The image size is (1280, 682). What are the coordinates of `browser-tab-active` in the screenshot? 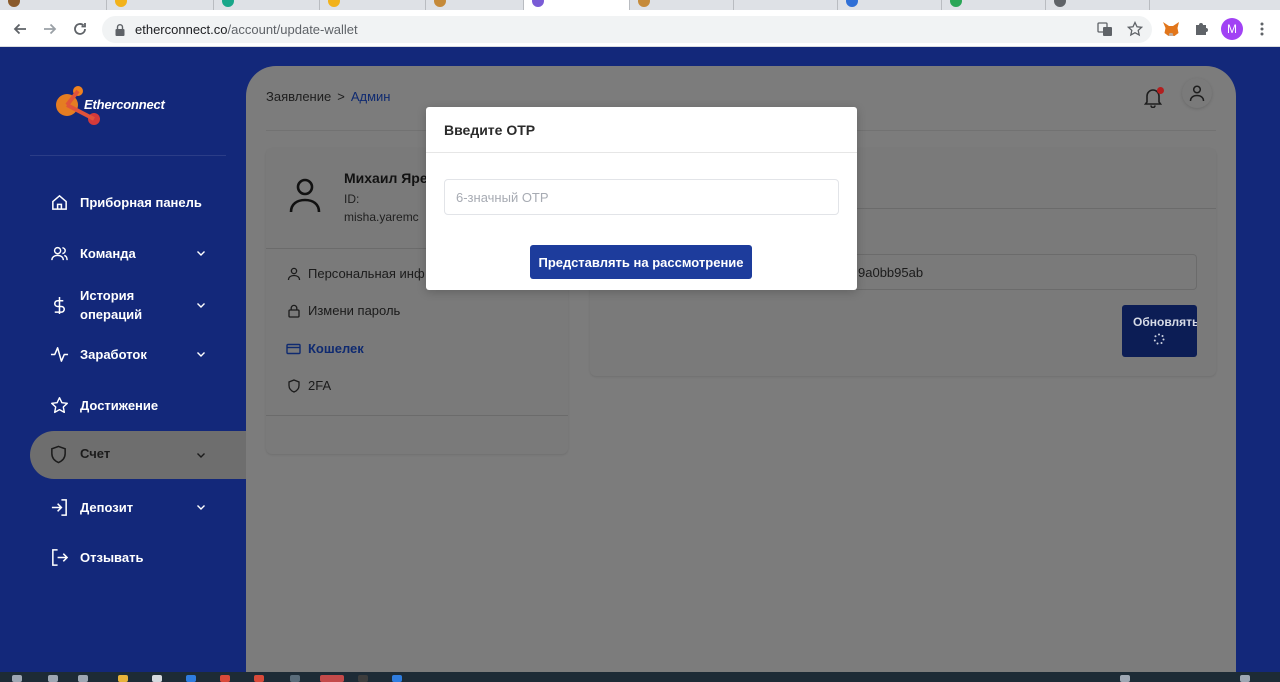 It's located at (577, 5).